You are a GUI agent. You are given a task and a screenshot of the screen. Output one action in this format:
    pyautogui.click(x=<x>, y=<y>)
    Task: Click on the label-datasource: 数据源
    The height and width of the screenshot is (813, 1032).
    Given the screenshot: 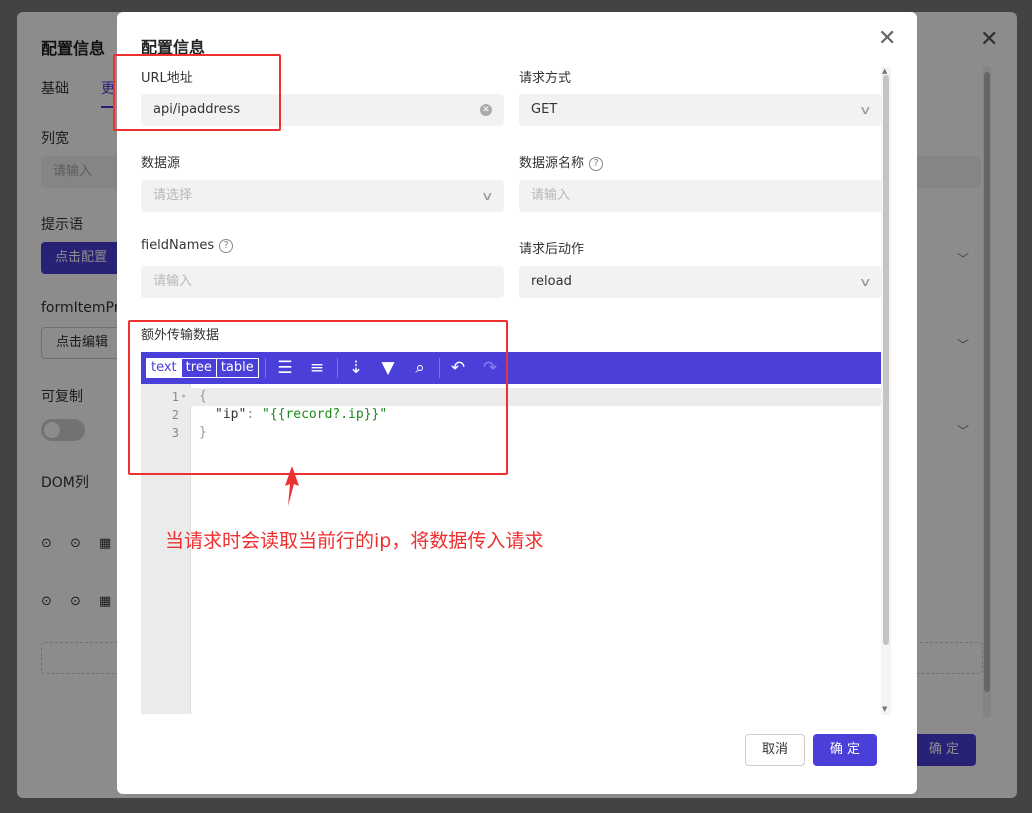 What is the action you would take?
    pyautogui.click(x=161, y=163)
    